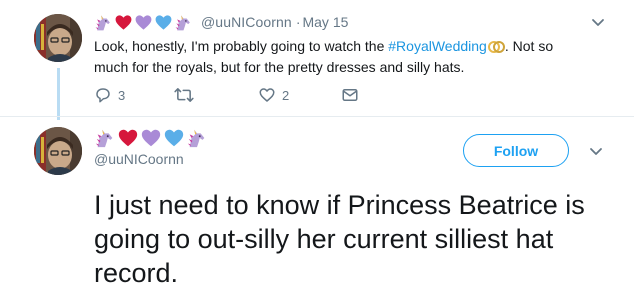  I want to click on direct-message-button, so click(350, 95).